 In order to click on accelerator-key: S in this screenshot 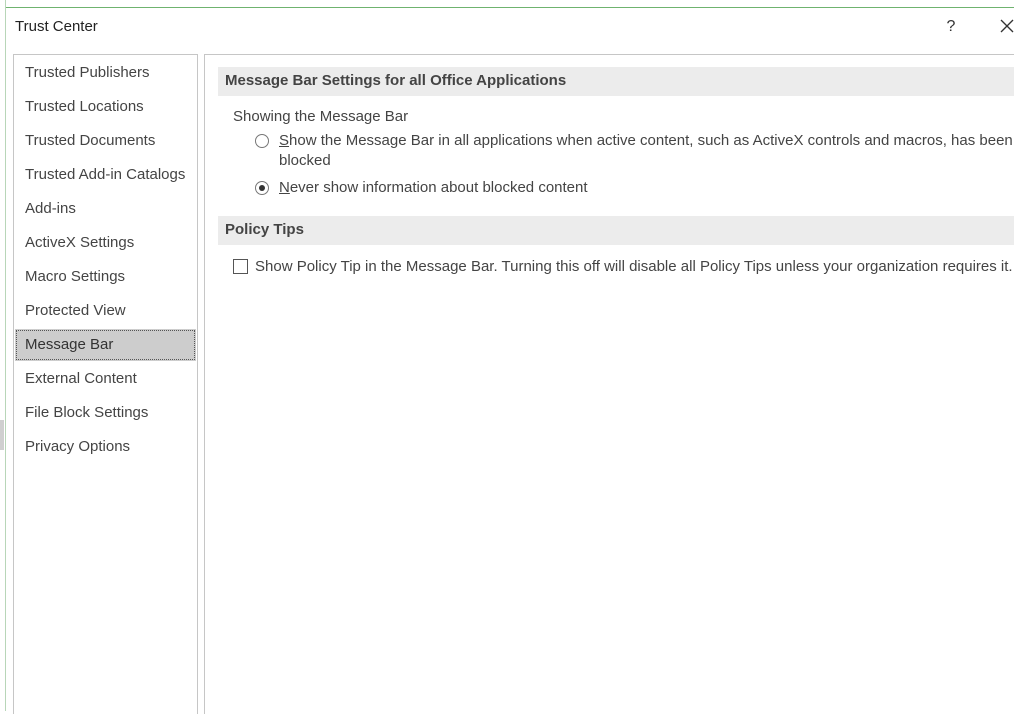, I will do `click(284, 140)`.